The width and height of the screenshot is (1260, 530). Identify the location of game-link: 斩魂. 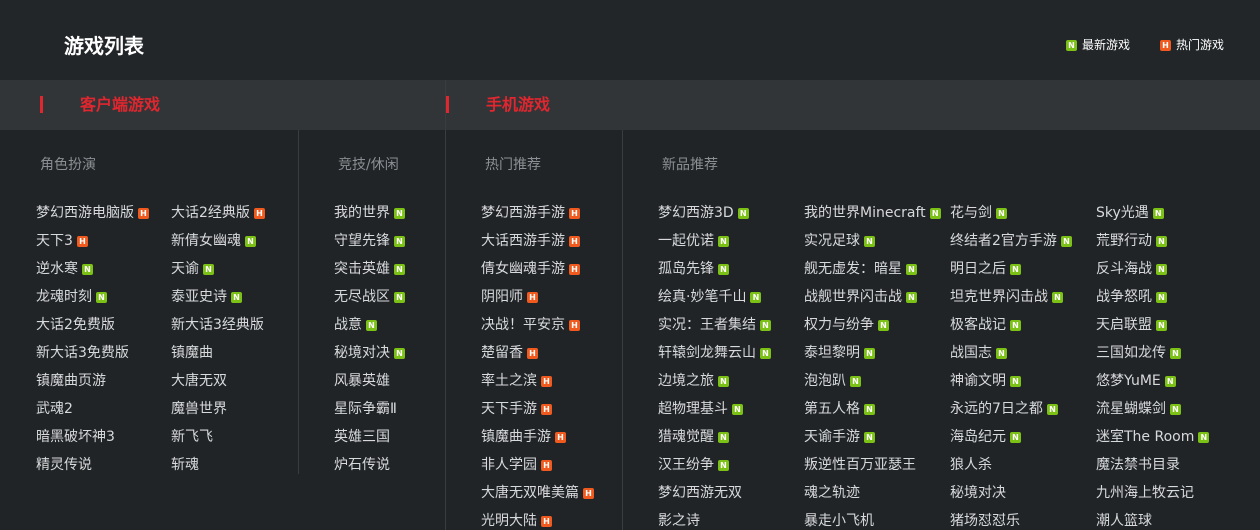
(218, 465).